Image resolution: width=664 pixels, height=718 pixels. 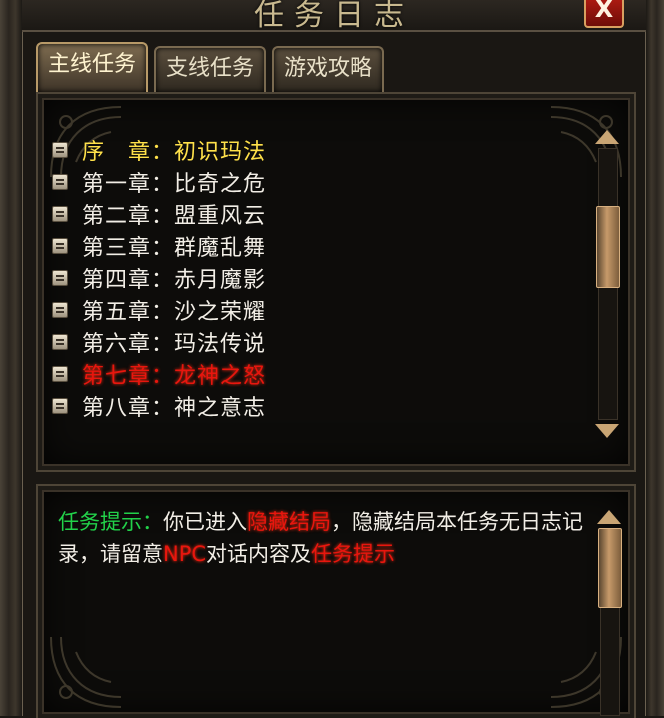 What do you see at coordinates (174, 344) in the screenshot?
I see `chapter-label: 第六章：玛法传说` at bounding box center [174, 344].